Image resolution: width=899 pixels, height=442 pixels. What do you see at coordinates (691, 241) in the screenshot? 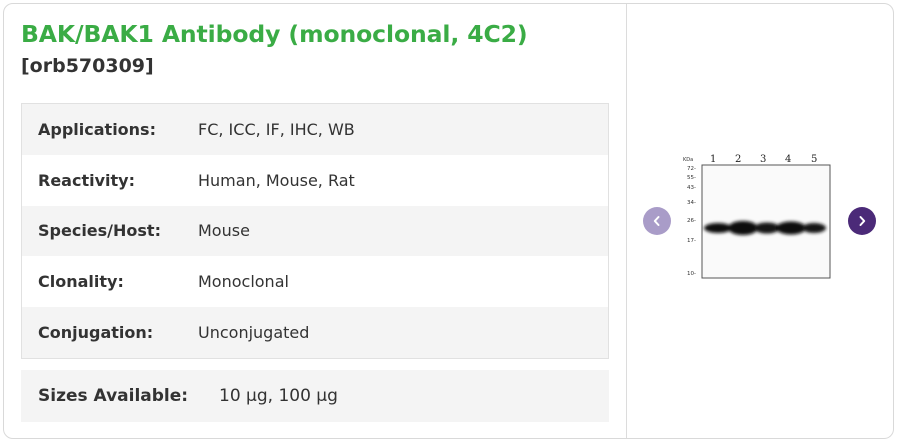
I see `blot-marker: 17-` at bounding box center [691, 241].